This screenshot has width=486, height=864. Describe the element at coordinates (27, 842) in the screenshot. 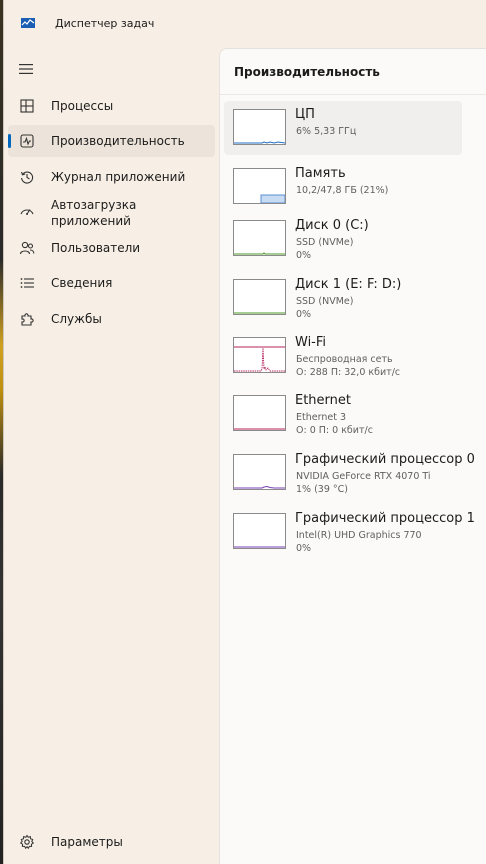

I see `gear-icon` at that location.